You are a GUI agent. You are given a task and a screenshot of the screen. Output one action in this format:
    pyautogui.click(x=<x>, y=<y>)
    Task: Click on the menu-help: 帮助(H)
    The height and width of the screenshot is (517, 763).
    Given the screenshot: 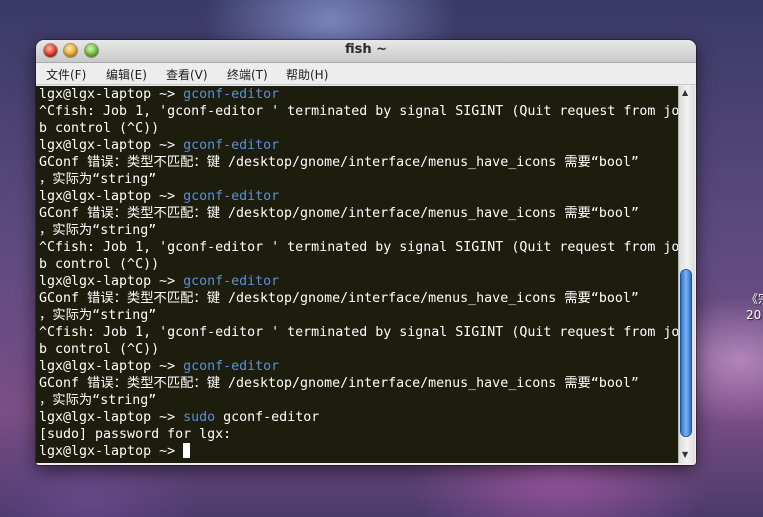 What is the action you would take?
    pyautogui.click(x=307, y=74)
    